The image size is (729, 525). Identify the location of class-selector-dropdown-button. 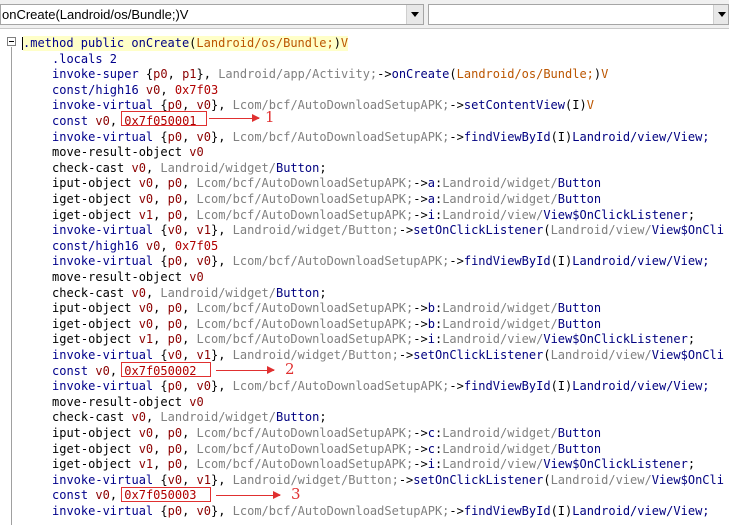
(720, 14).